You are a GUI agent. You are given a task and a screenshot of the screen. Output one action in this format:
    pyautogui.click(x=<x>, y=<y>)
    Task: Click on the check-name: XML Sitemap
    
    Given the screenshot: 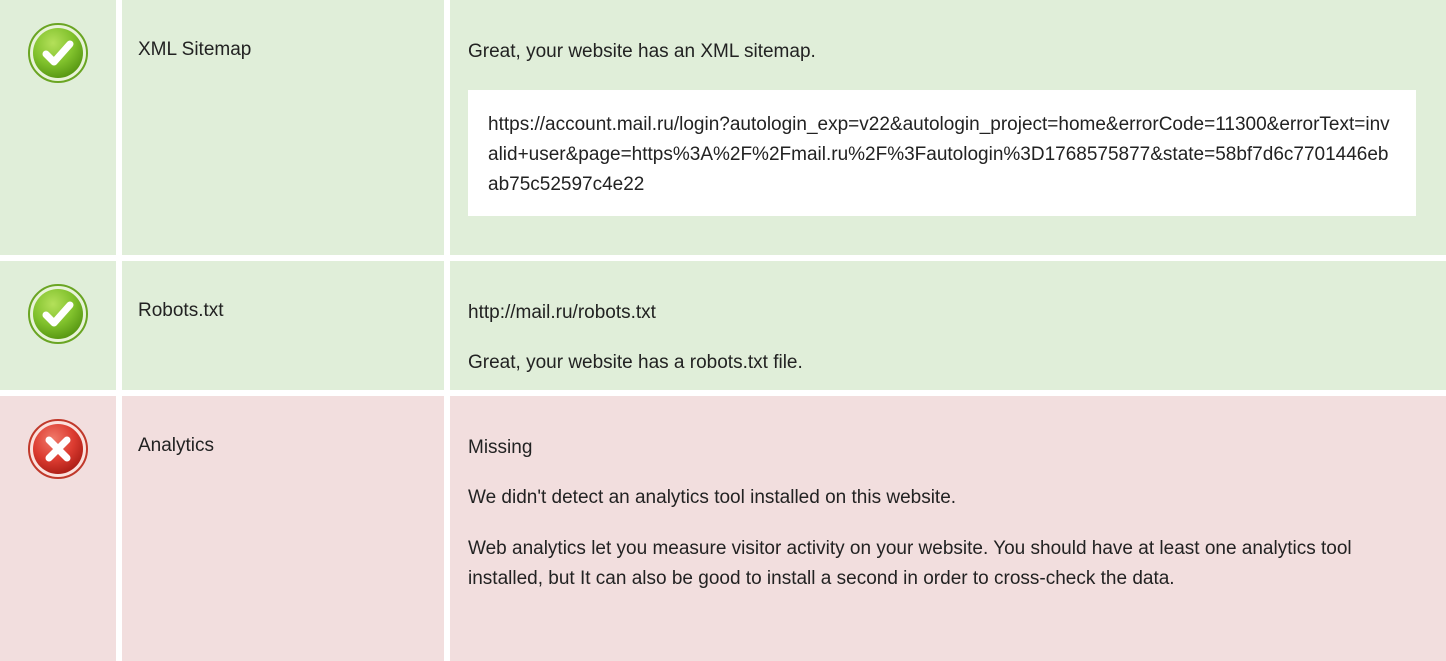 What is the action you would take?
    pyautogui.click(x=195, y=49)
    